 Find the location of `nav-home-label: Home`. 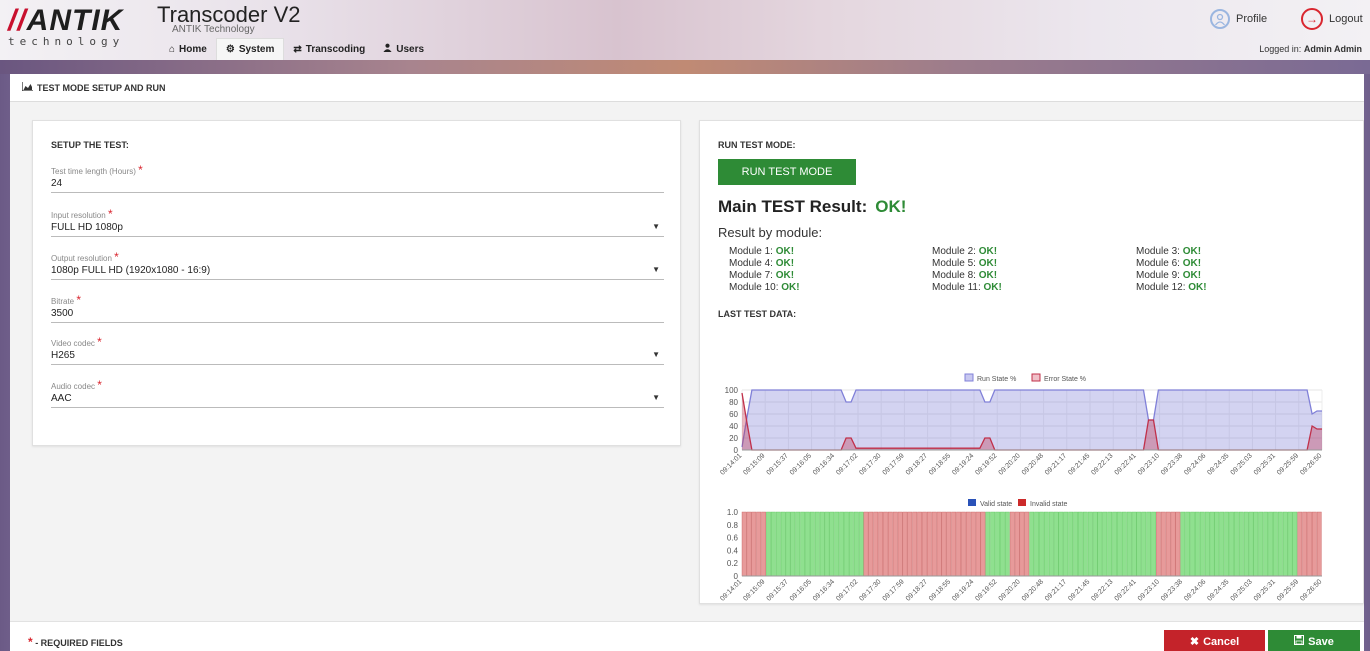

nav-home-label: Home is located at coordinates (193, 49).